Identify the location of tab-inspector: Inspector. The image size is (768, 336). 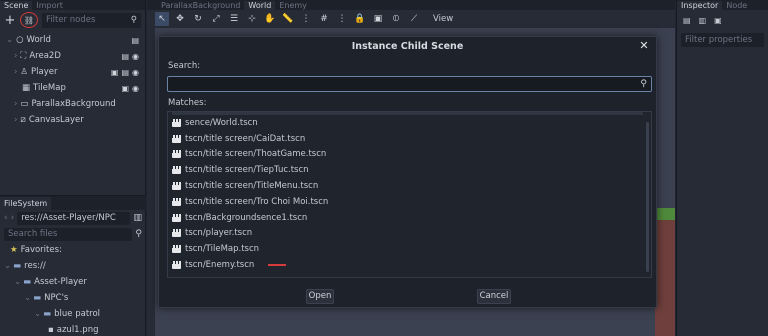
(700, 5).